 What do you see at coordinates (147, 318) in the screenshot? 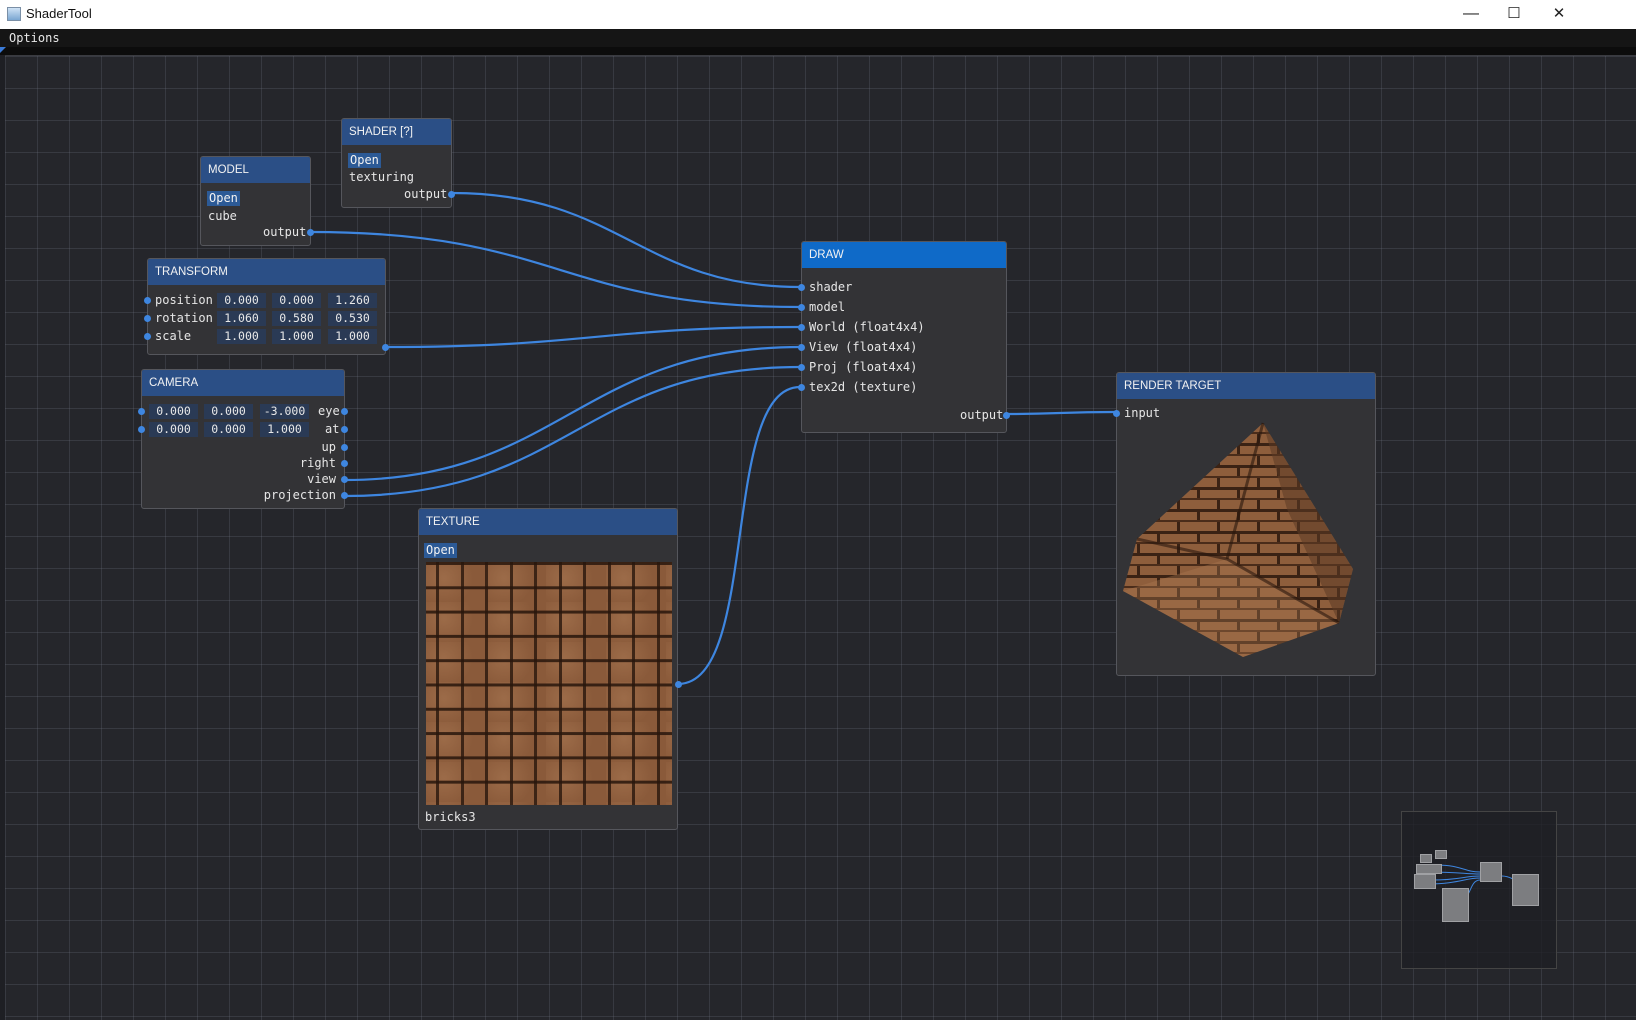
I see `rotation-pin` at bounding box center [147, 318].